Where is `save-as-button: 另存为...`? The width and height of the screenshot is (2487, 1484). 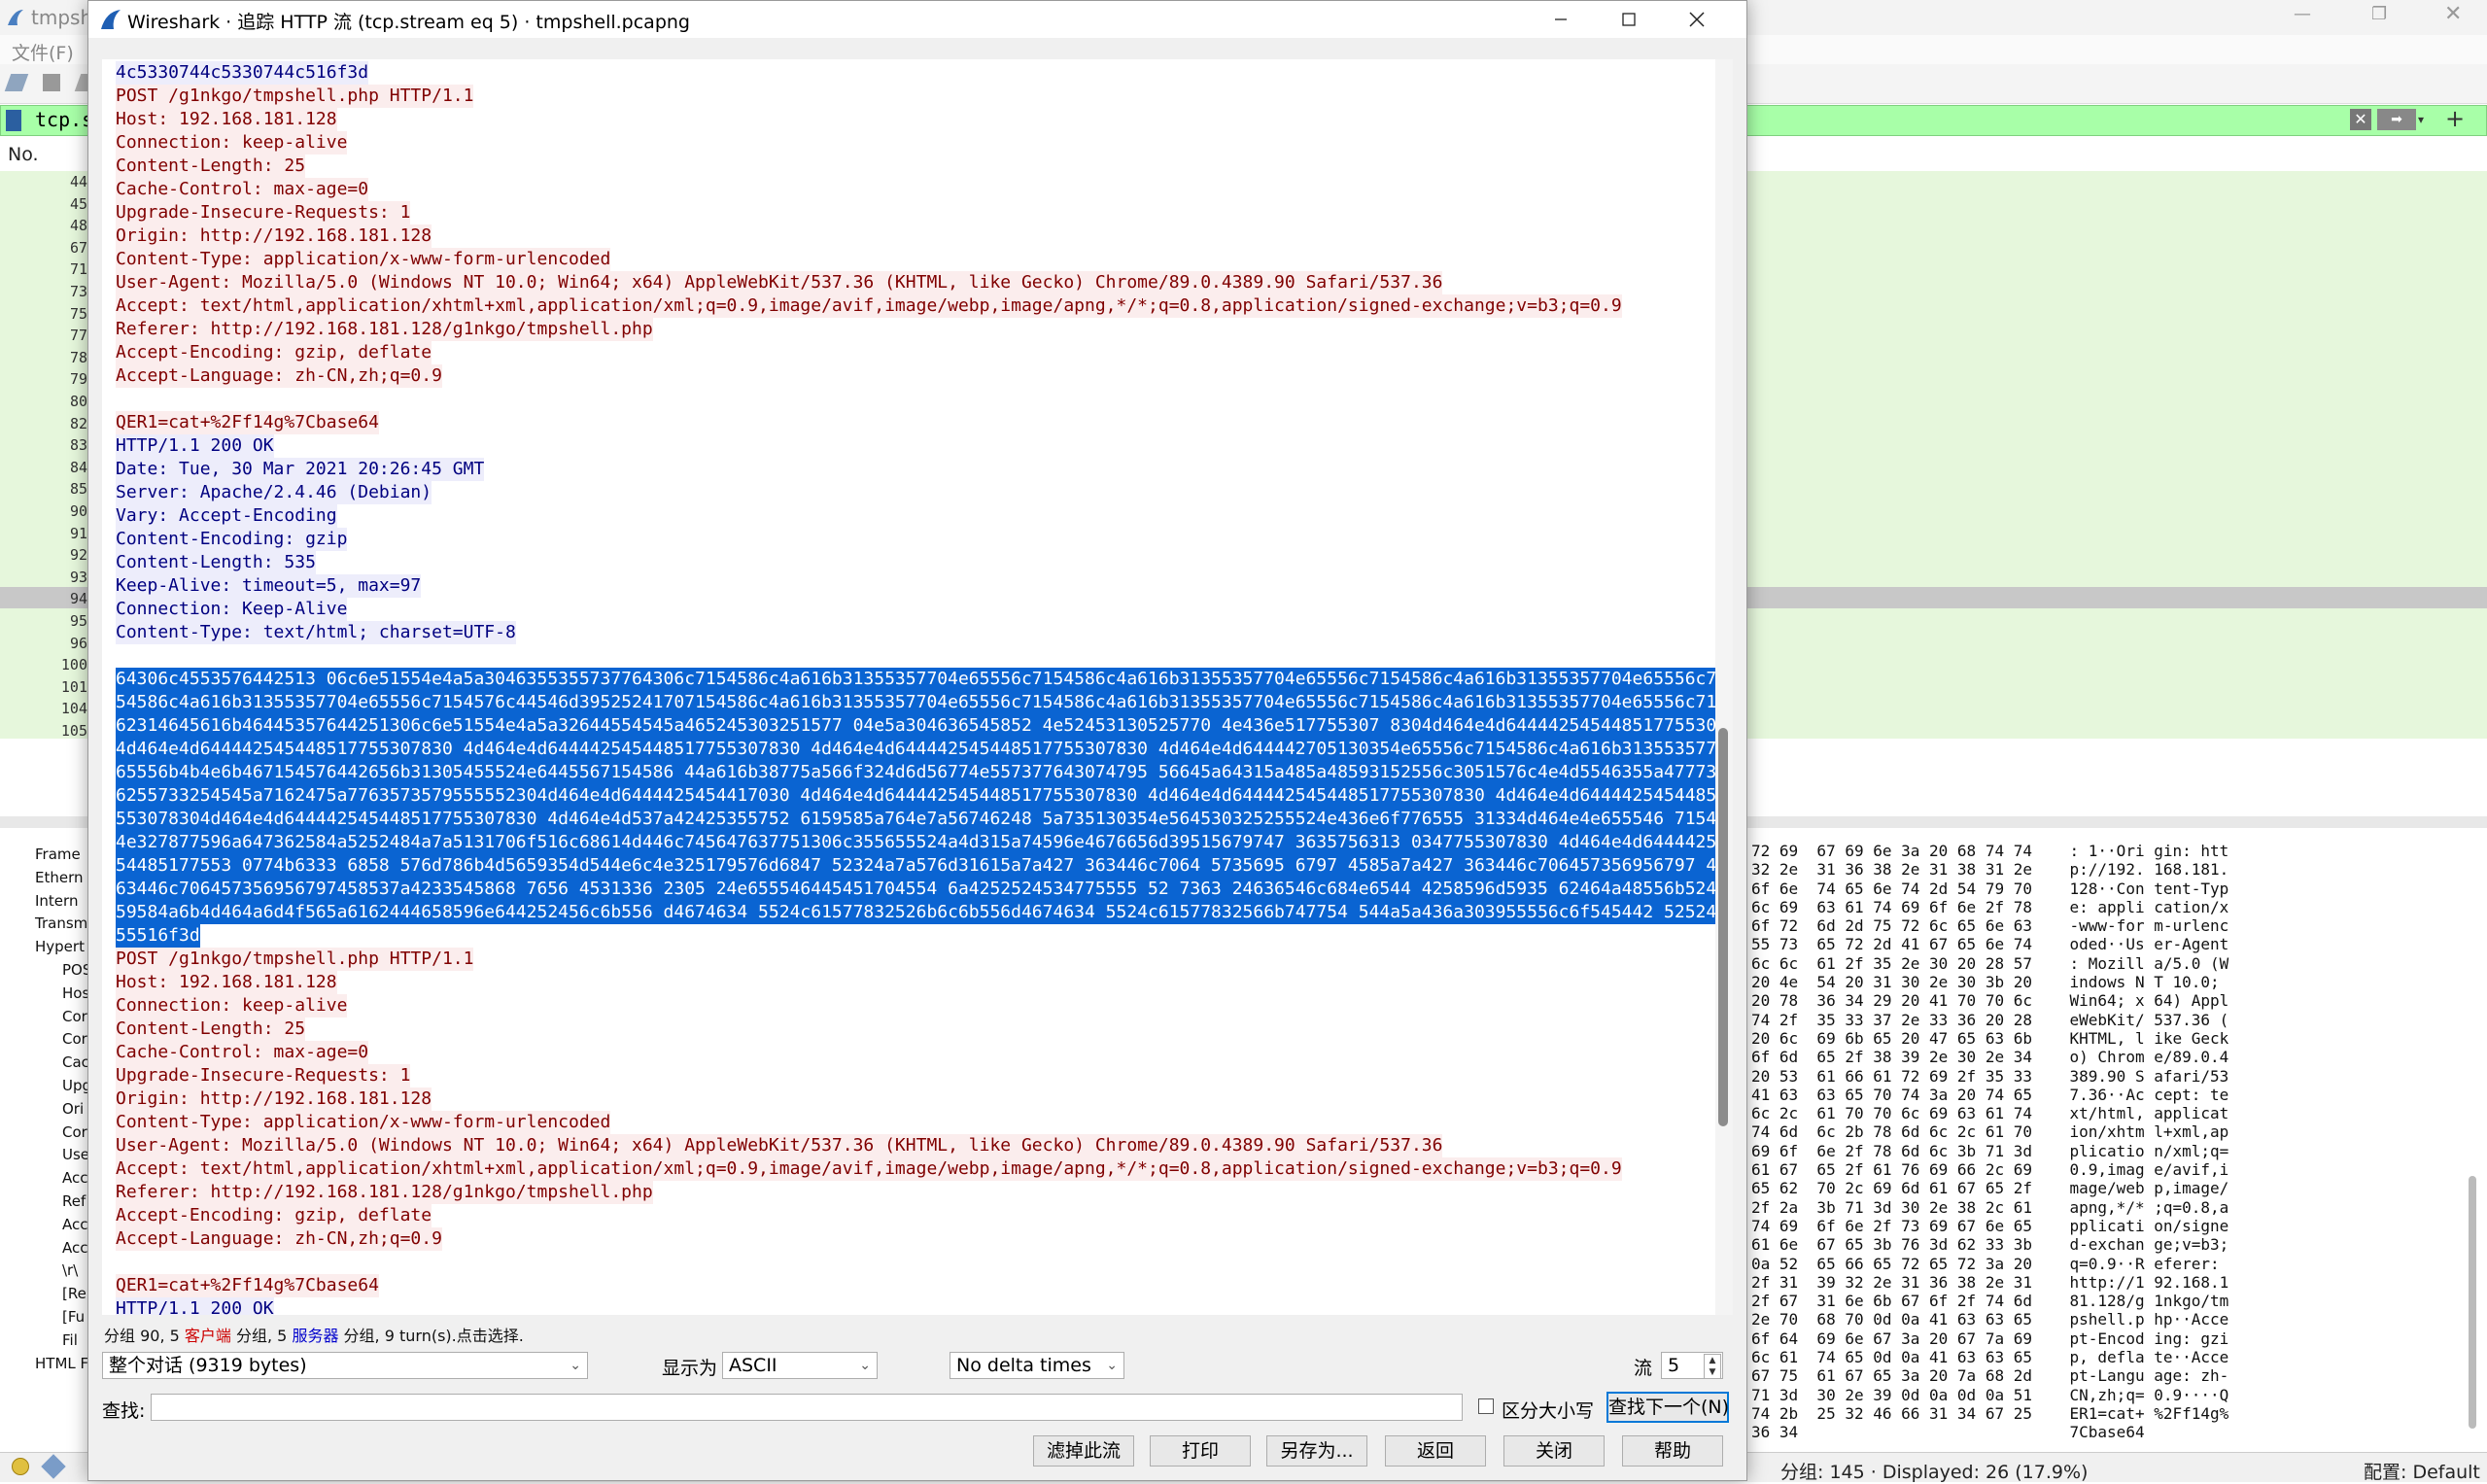 save-as-button: 另存为... is located at coordinates (1316, 1451).